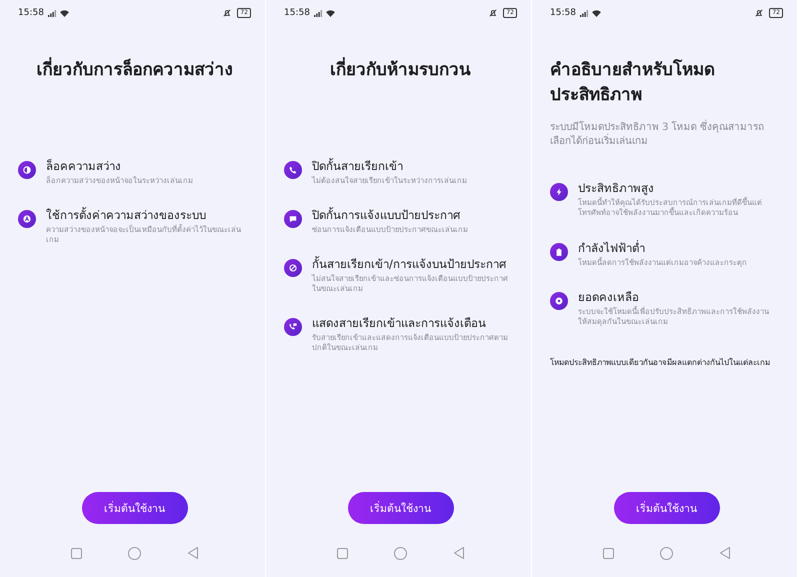  Describe the element at coordinates (660, 362) in the screenshot. I see `note-text: โหมดประสิทธิภาพแบบเดียวกันอาจมีผลแตกต่างกันไปในแต่ละเกม` at that location.